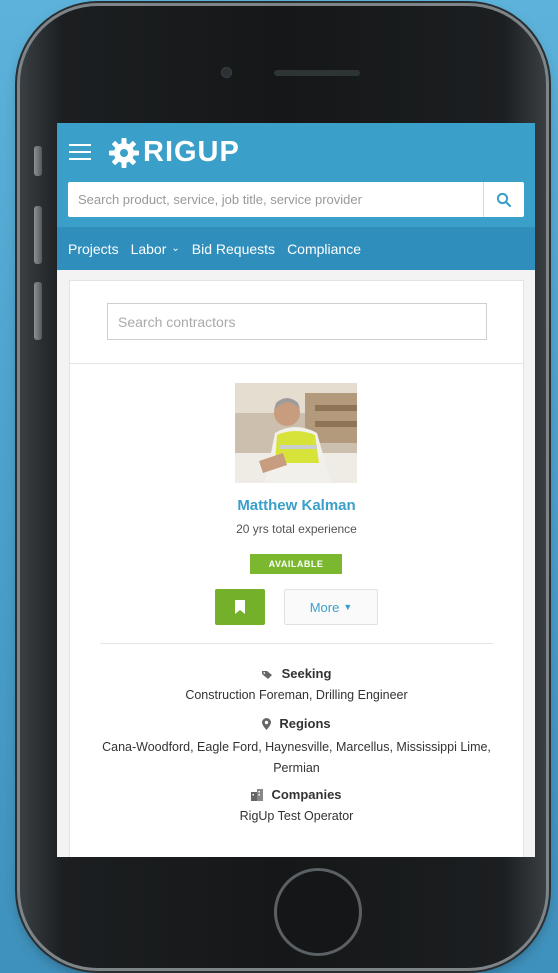 Image resolution: width=558 pixels, height=973 pixels. What do you see at coordinates (191, 152) in the screenshot?
I see `app-logo: RIGUP` at bounding box center [191, 152].